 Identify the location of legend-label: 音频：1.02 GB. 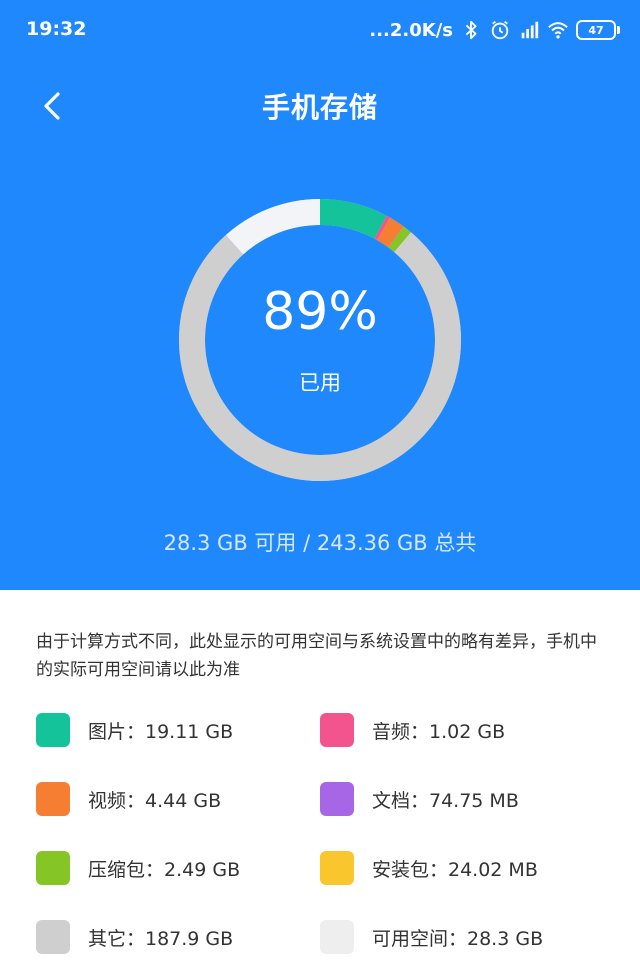
(439, 731).